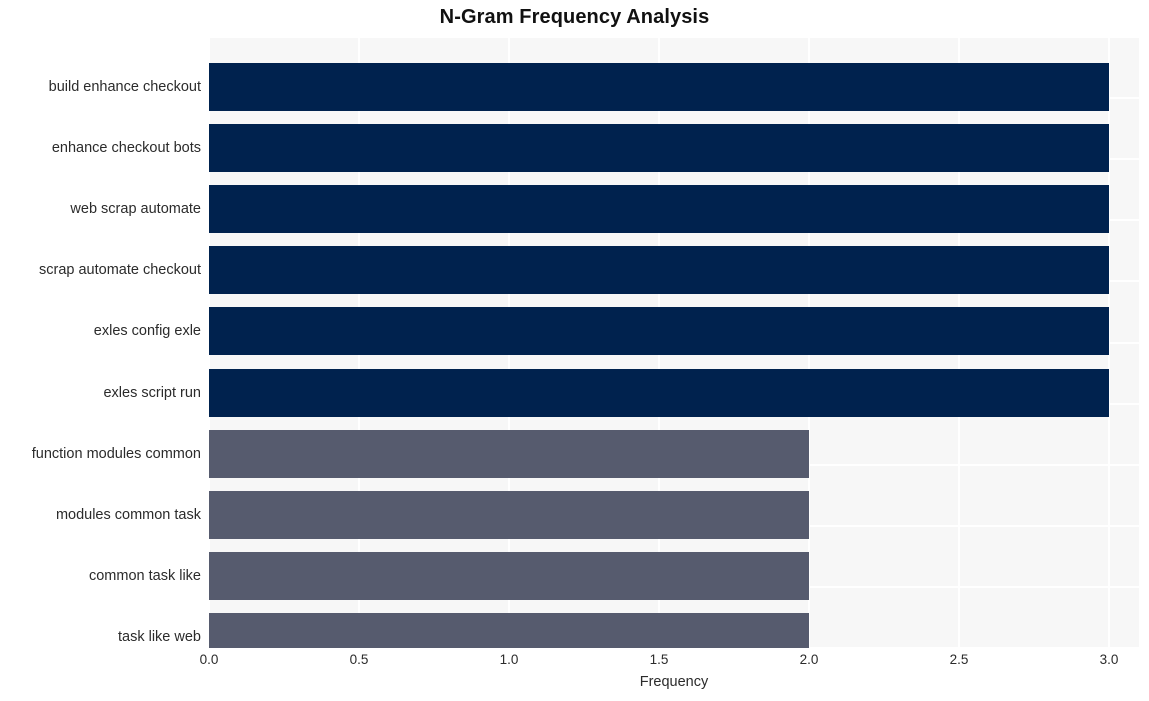 This screenshot has height=701, width=1149. I want to click on y-axis-tick-label: common task like, so click(144, 575).